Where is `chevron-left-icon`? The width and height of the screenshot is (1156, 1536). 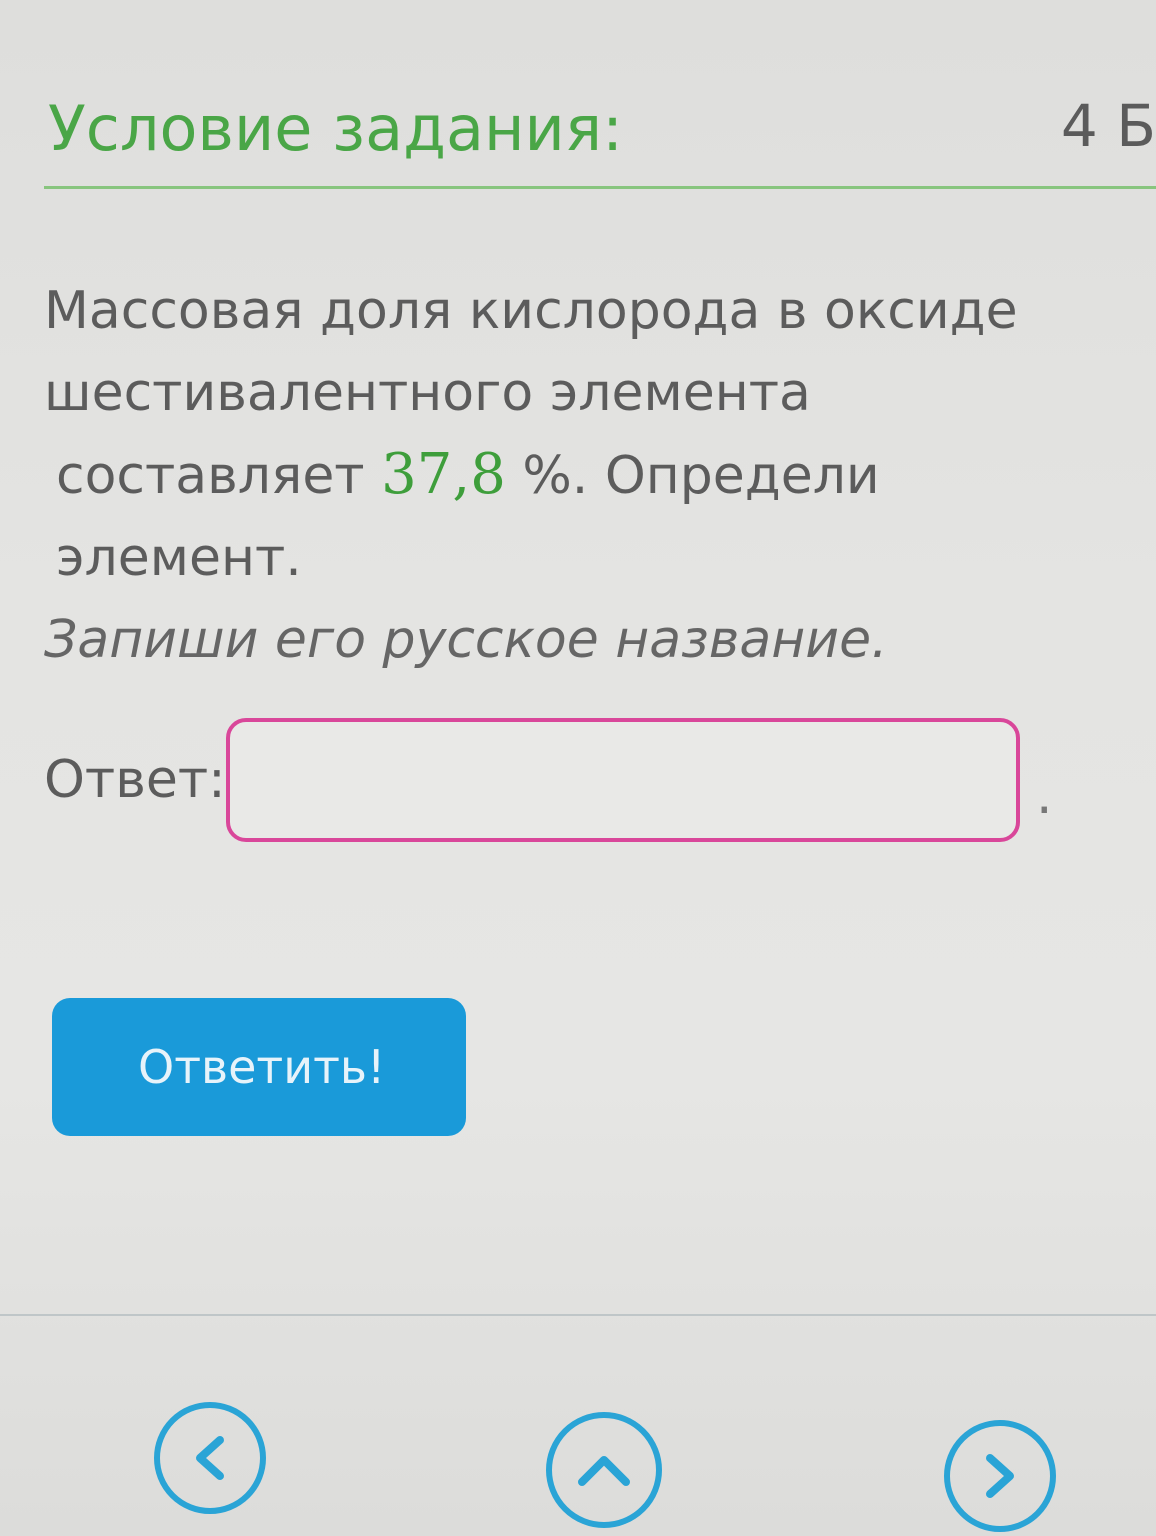
chevron-left-icon is located at coordinates (210, 1458).